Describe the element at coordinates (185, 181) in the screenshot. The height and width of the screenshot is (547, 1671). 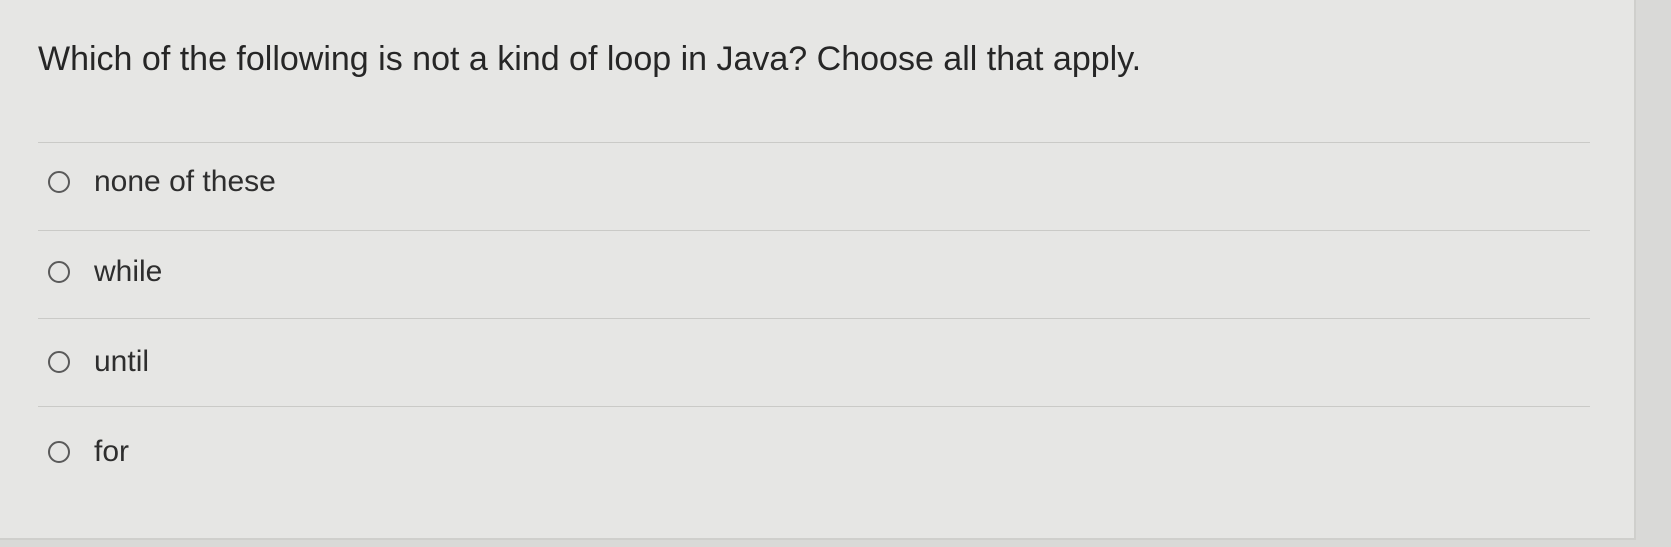
I see `option-label: none of these` at that location.